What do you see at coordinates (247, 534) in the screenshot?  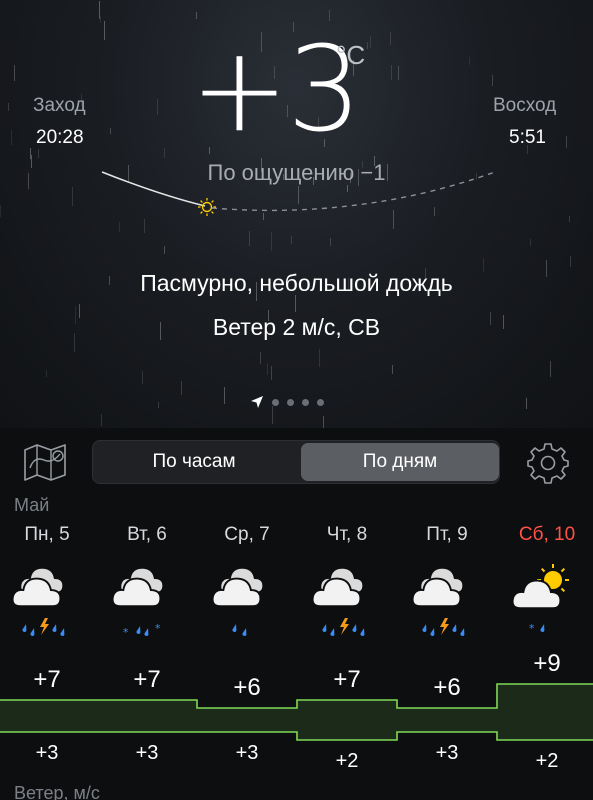 I see `day-label: Ср, 7` at bounding box center [247, 534].